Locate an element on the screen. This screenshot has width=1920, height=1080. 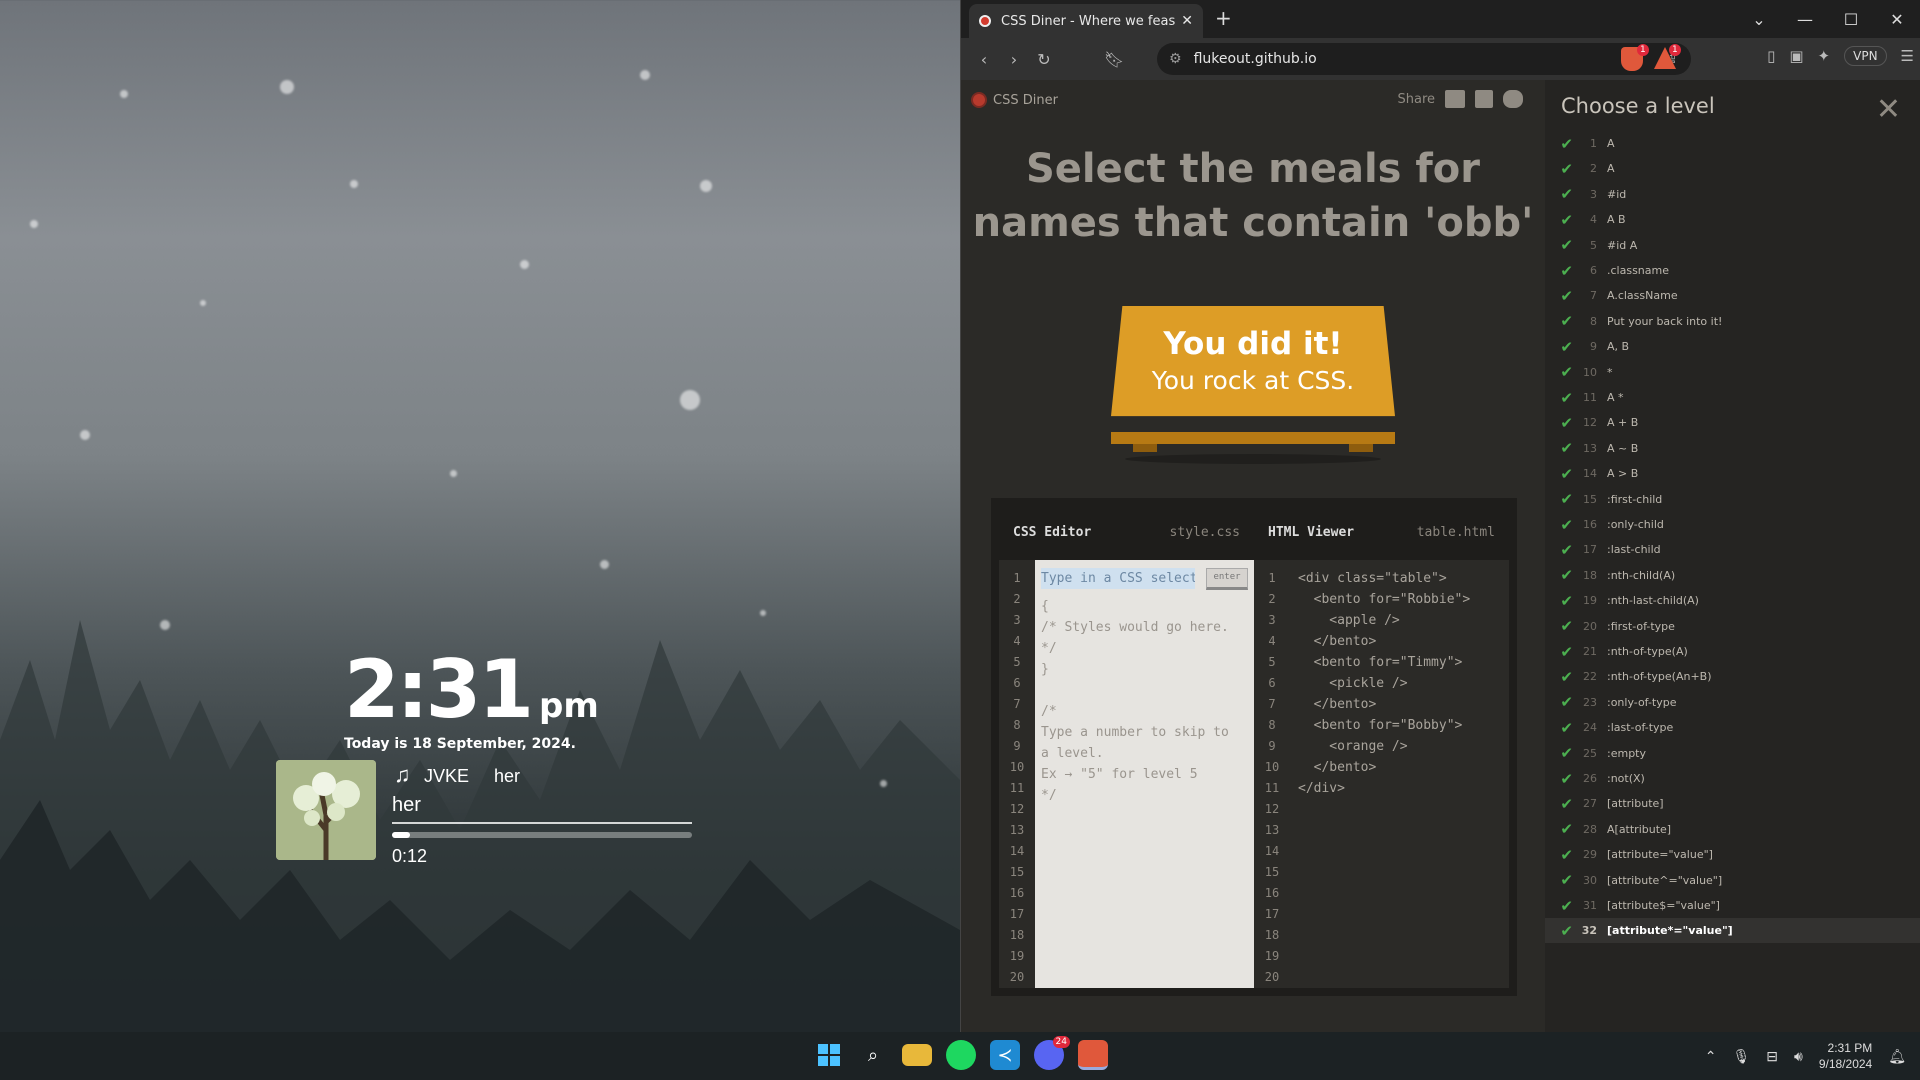
level-item: ✔ 18:nth-child(A) is located at coordinates (1732, 575).